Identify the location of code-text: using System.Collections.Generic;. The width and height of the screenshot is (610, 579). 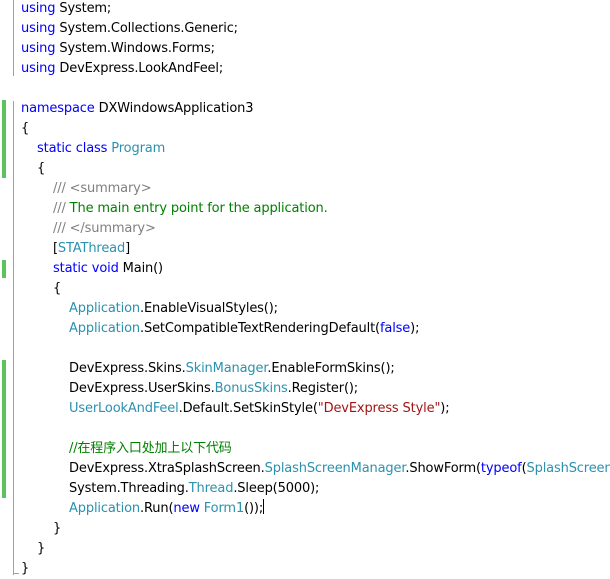
(129, 29).